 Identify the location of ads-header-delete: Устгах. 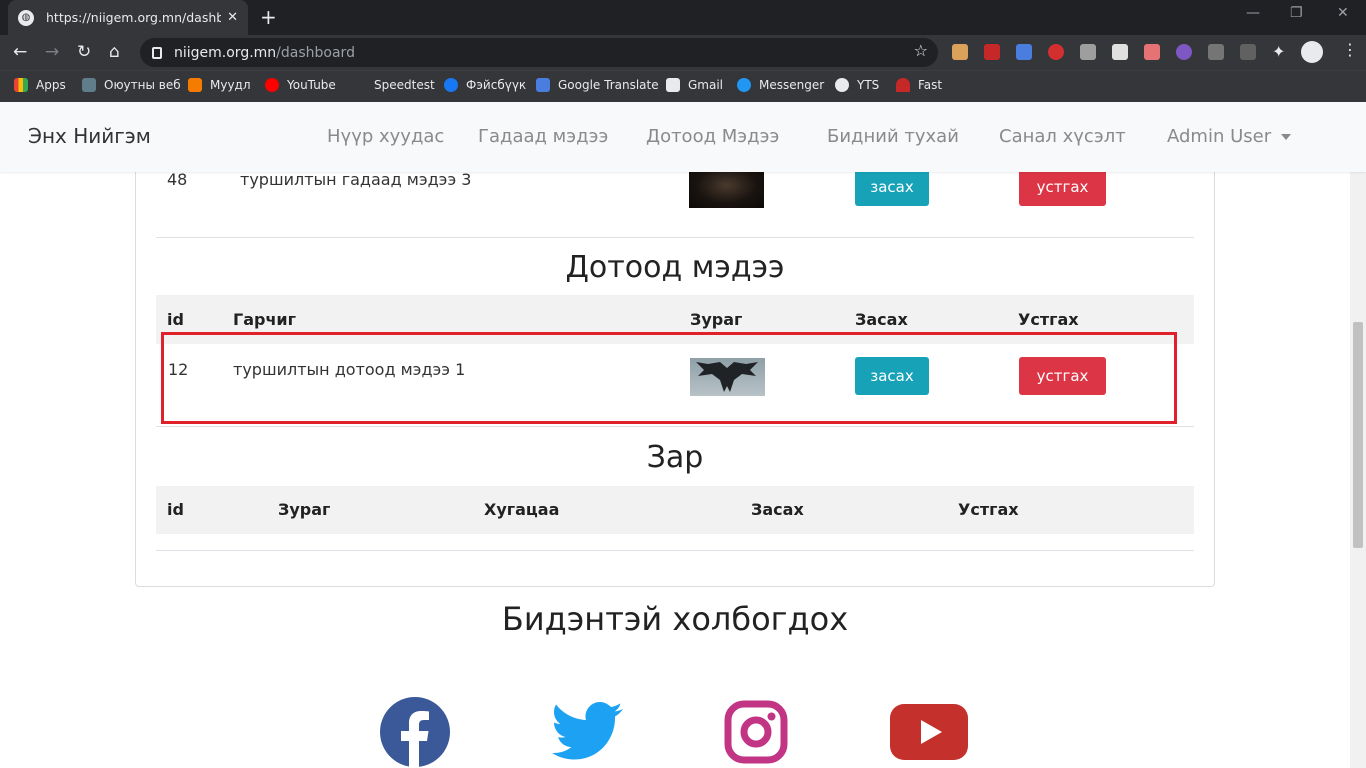
(988, 509).